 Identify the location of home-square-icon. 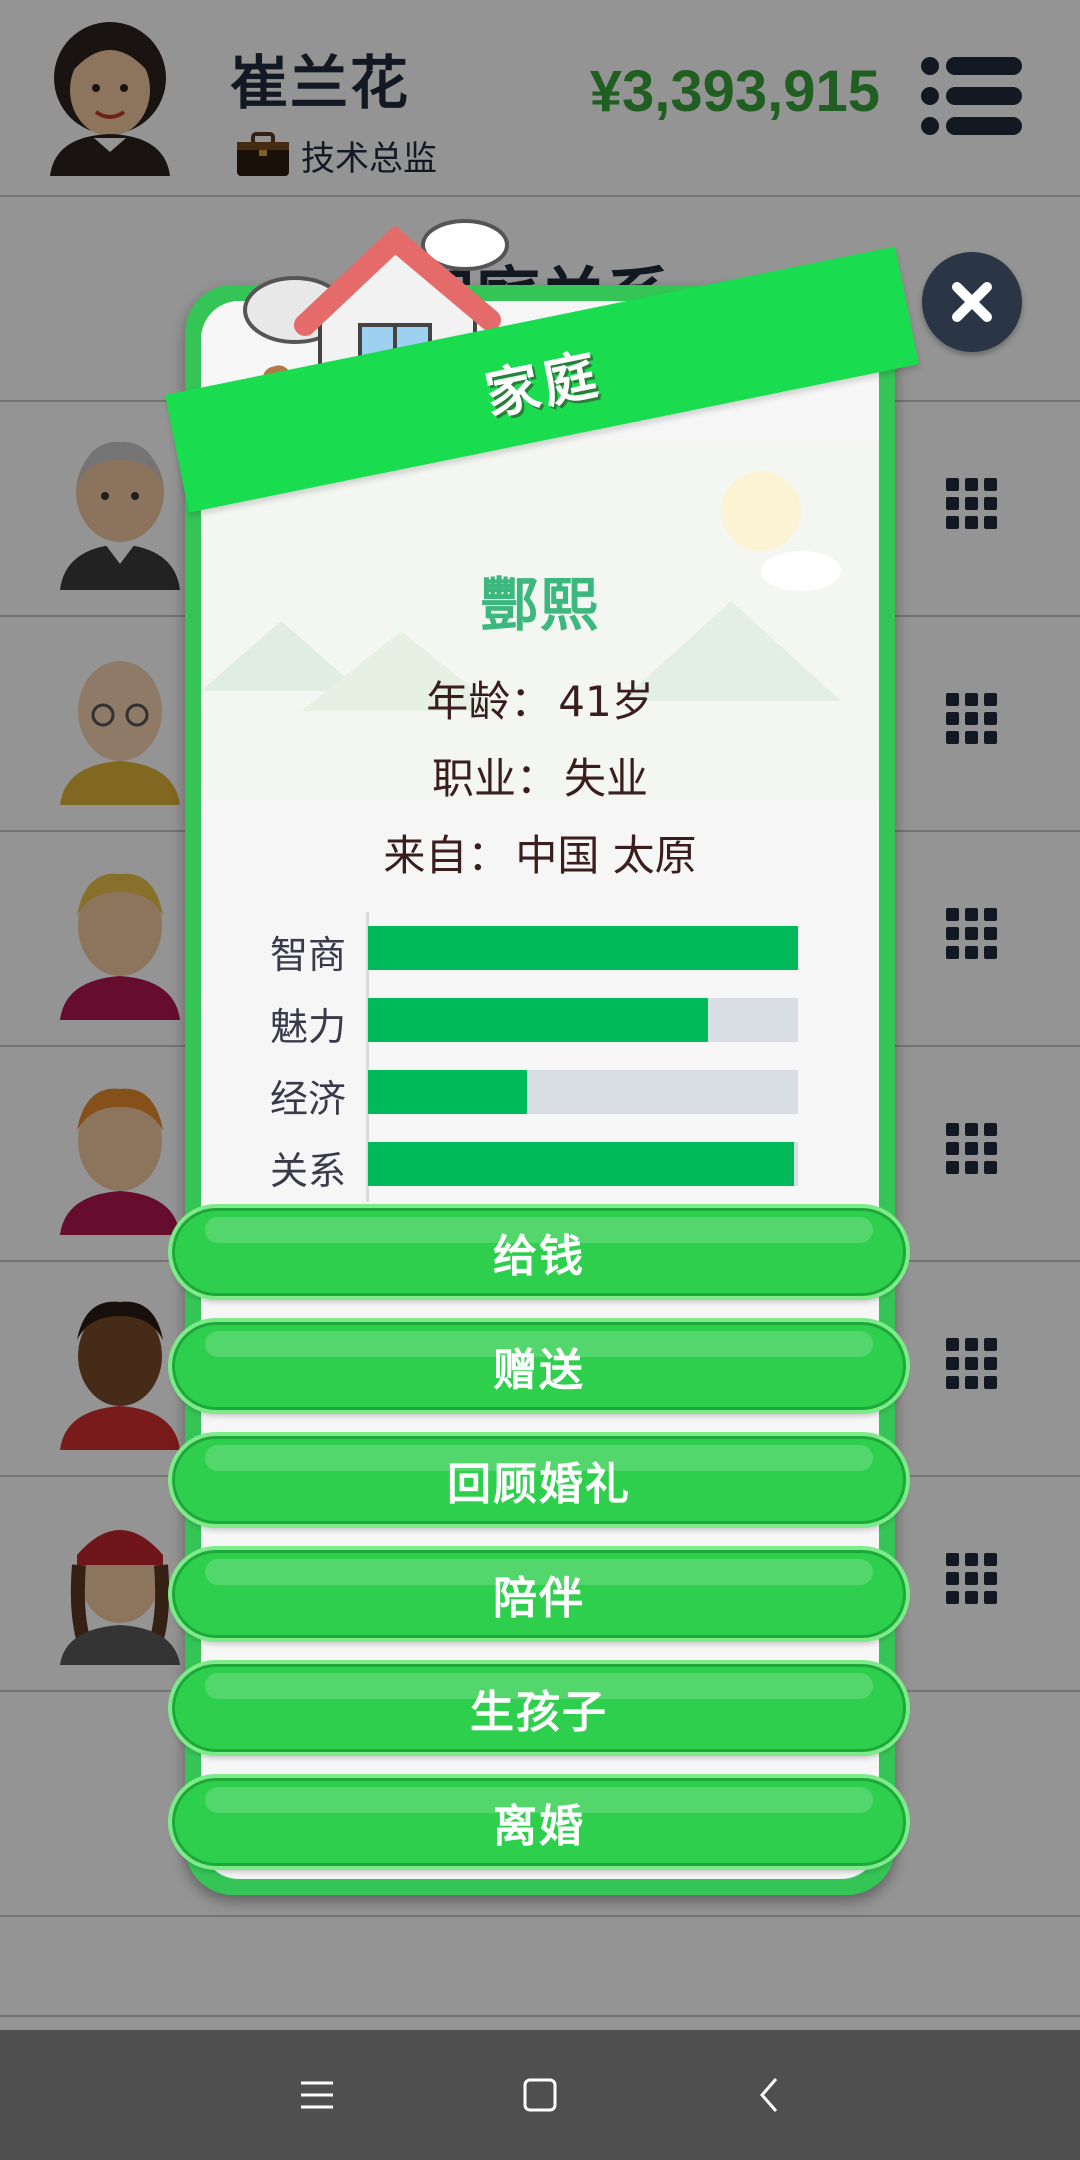
(540, 2095).